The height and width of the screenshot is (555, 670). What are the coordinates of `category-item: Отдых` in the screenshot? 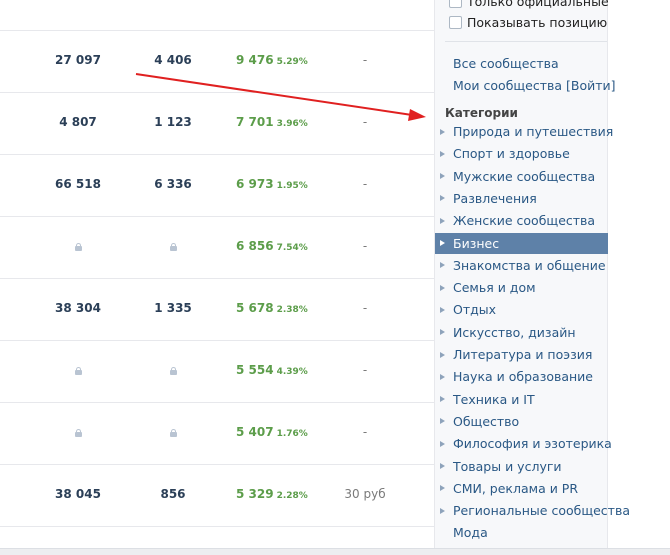 It's located at (521, 309).